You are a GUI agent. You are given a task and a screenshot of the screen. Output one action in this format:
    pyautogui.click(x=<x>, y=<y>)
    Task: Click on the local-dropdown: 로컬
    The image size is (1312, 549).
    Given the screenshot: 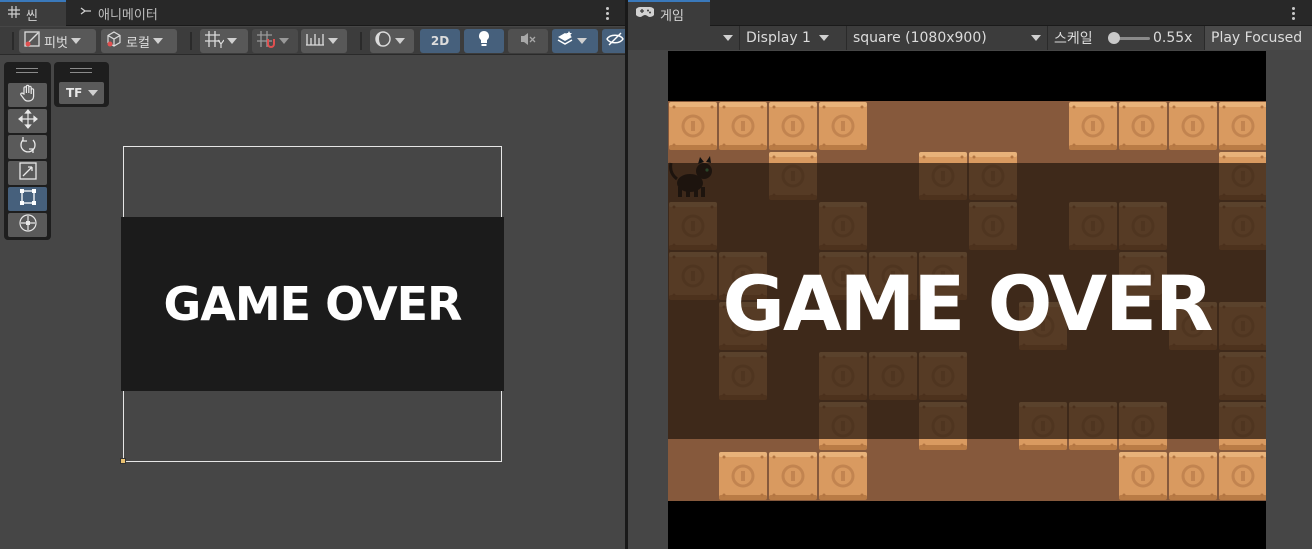 What is the action you would take?
    pyautogui.click(x=139, y=41)
    